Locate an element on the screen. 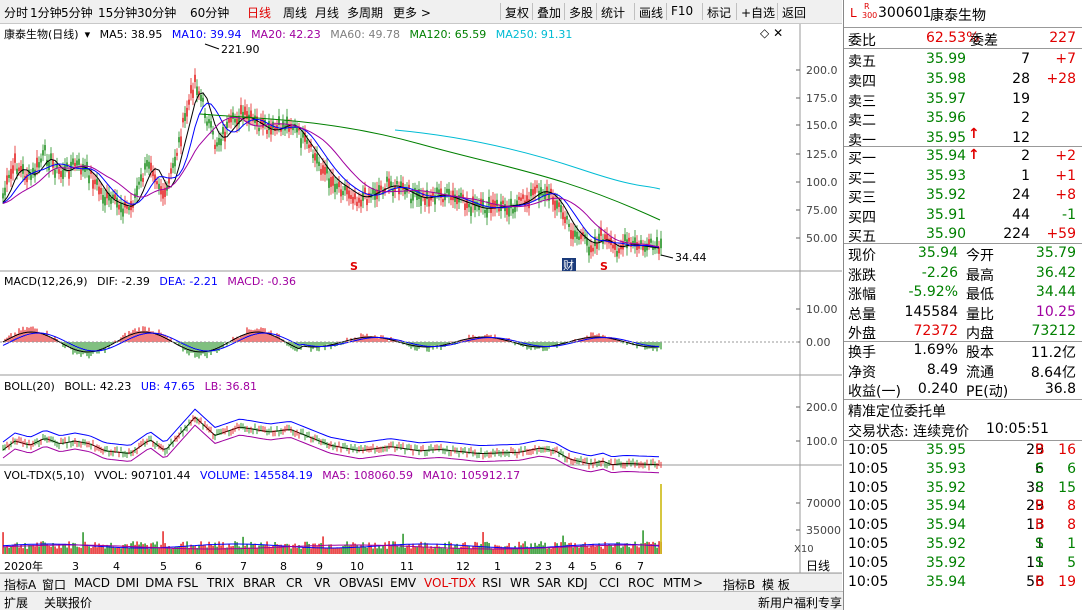 The width and height of the screenshot is (1082, 611). tick-row-3: 10:05 35.94 29 B 8 is located at coordinates (964, 506).